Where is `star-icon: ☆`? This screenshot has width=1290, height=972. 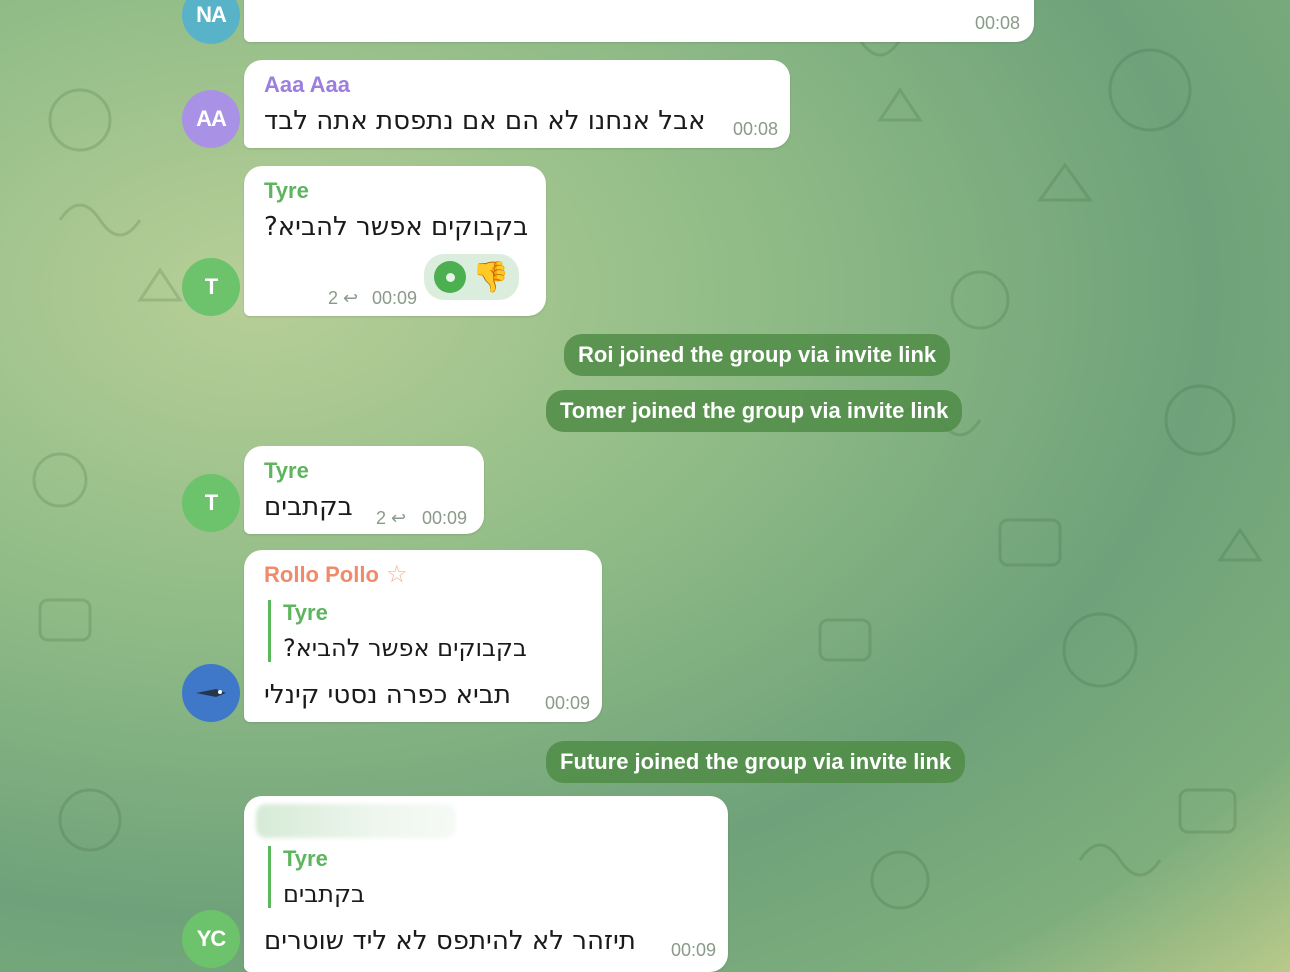
star-icon: ☆ is located at coordinates (397, 574).